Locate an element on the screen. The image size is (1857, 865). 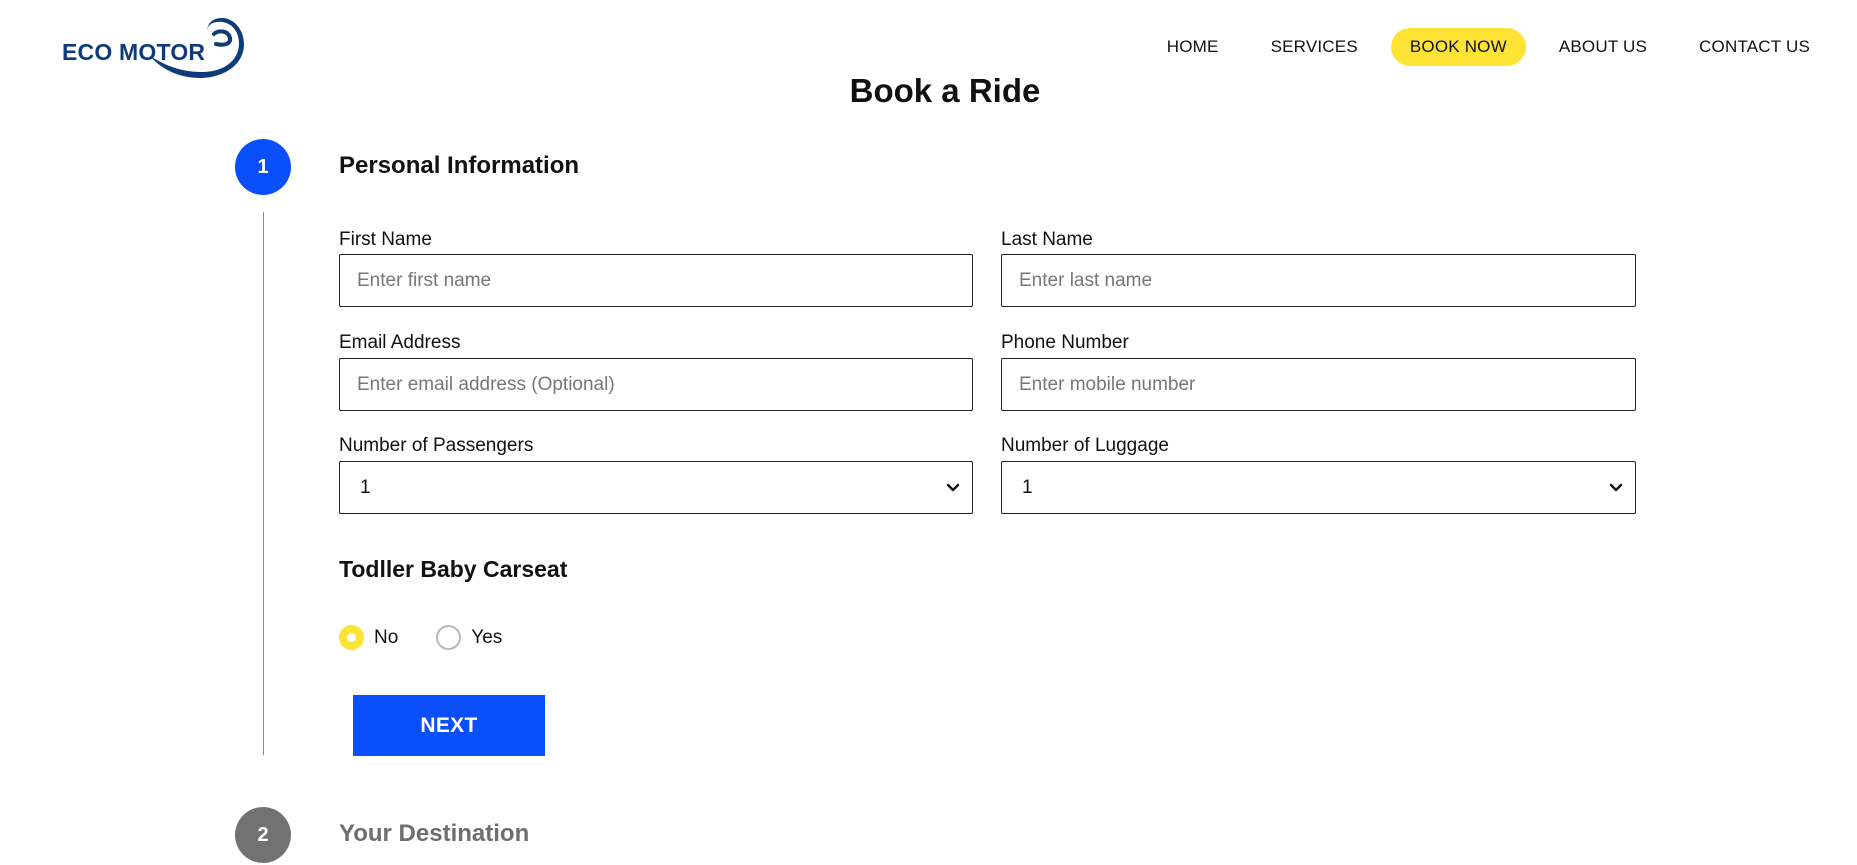
step-2-title: Your Destination is located at coordinates (434, 833).